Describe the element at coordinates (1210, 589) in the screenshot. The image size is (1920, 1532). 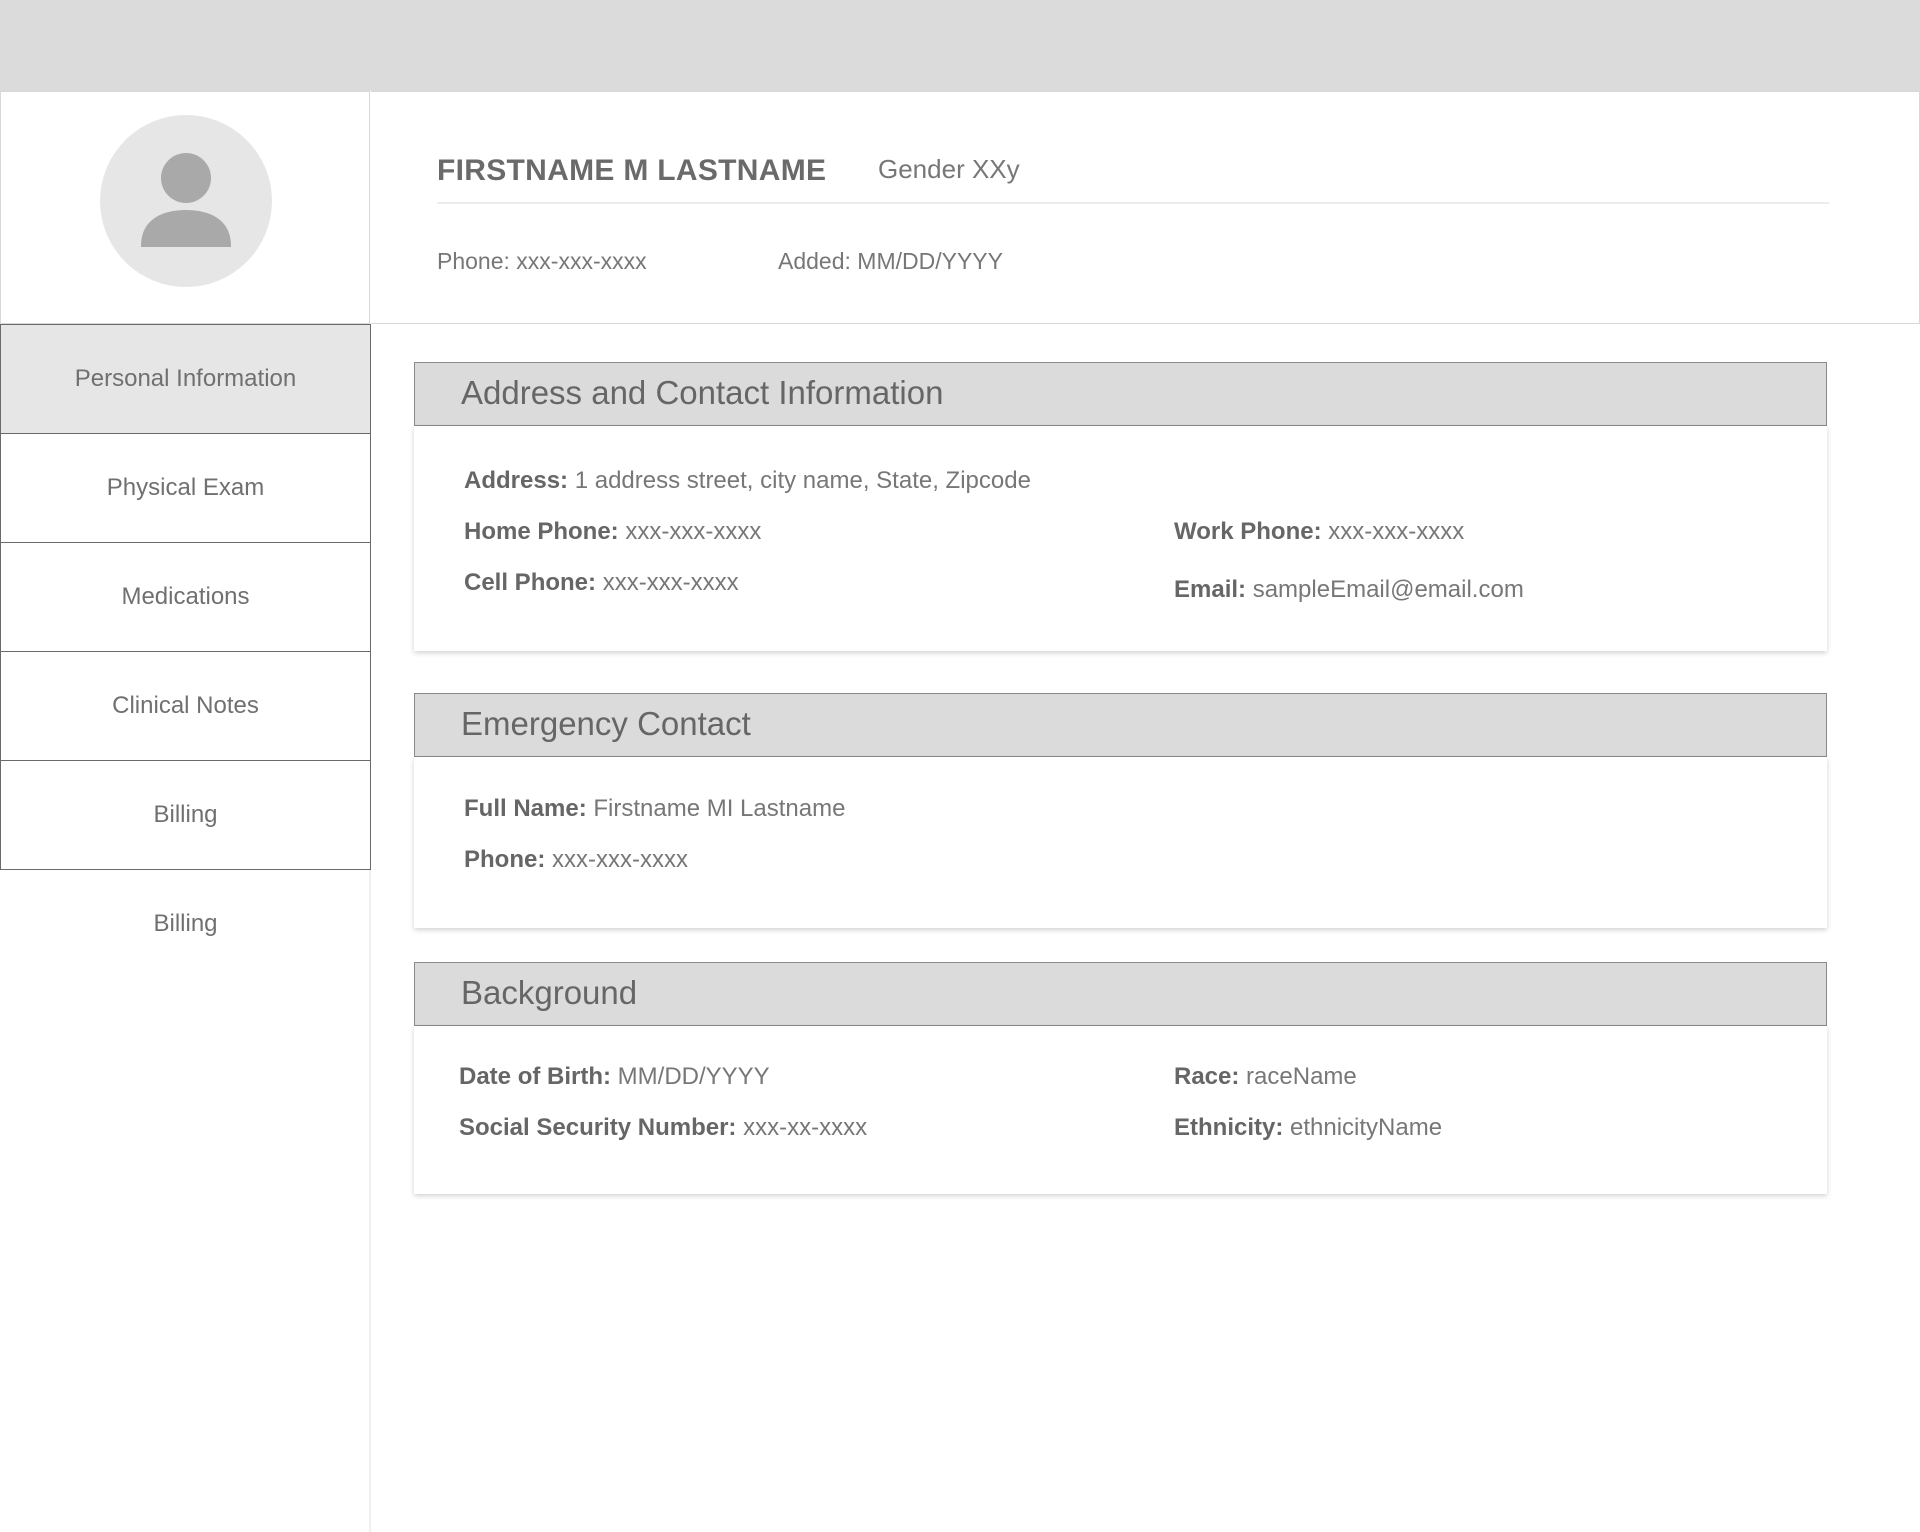
I see `email-label: Email:` at that location.